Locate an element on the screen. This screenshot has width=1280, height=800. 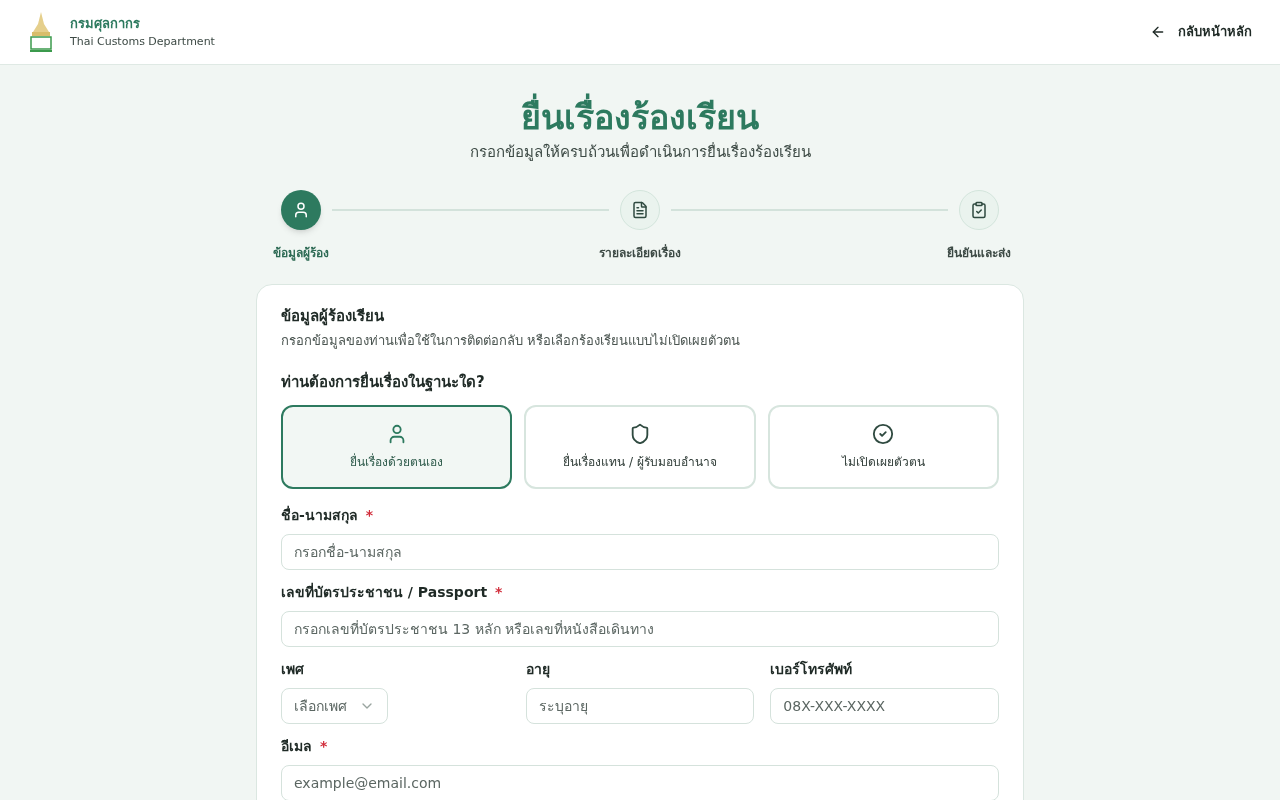
back-home-link: กลับหน้าหลัก is located at coordinates (1201, 32).